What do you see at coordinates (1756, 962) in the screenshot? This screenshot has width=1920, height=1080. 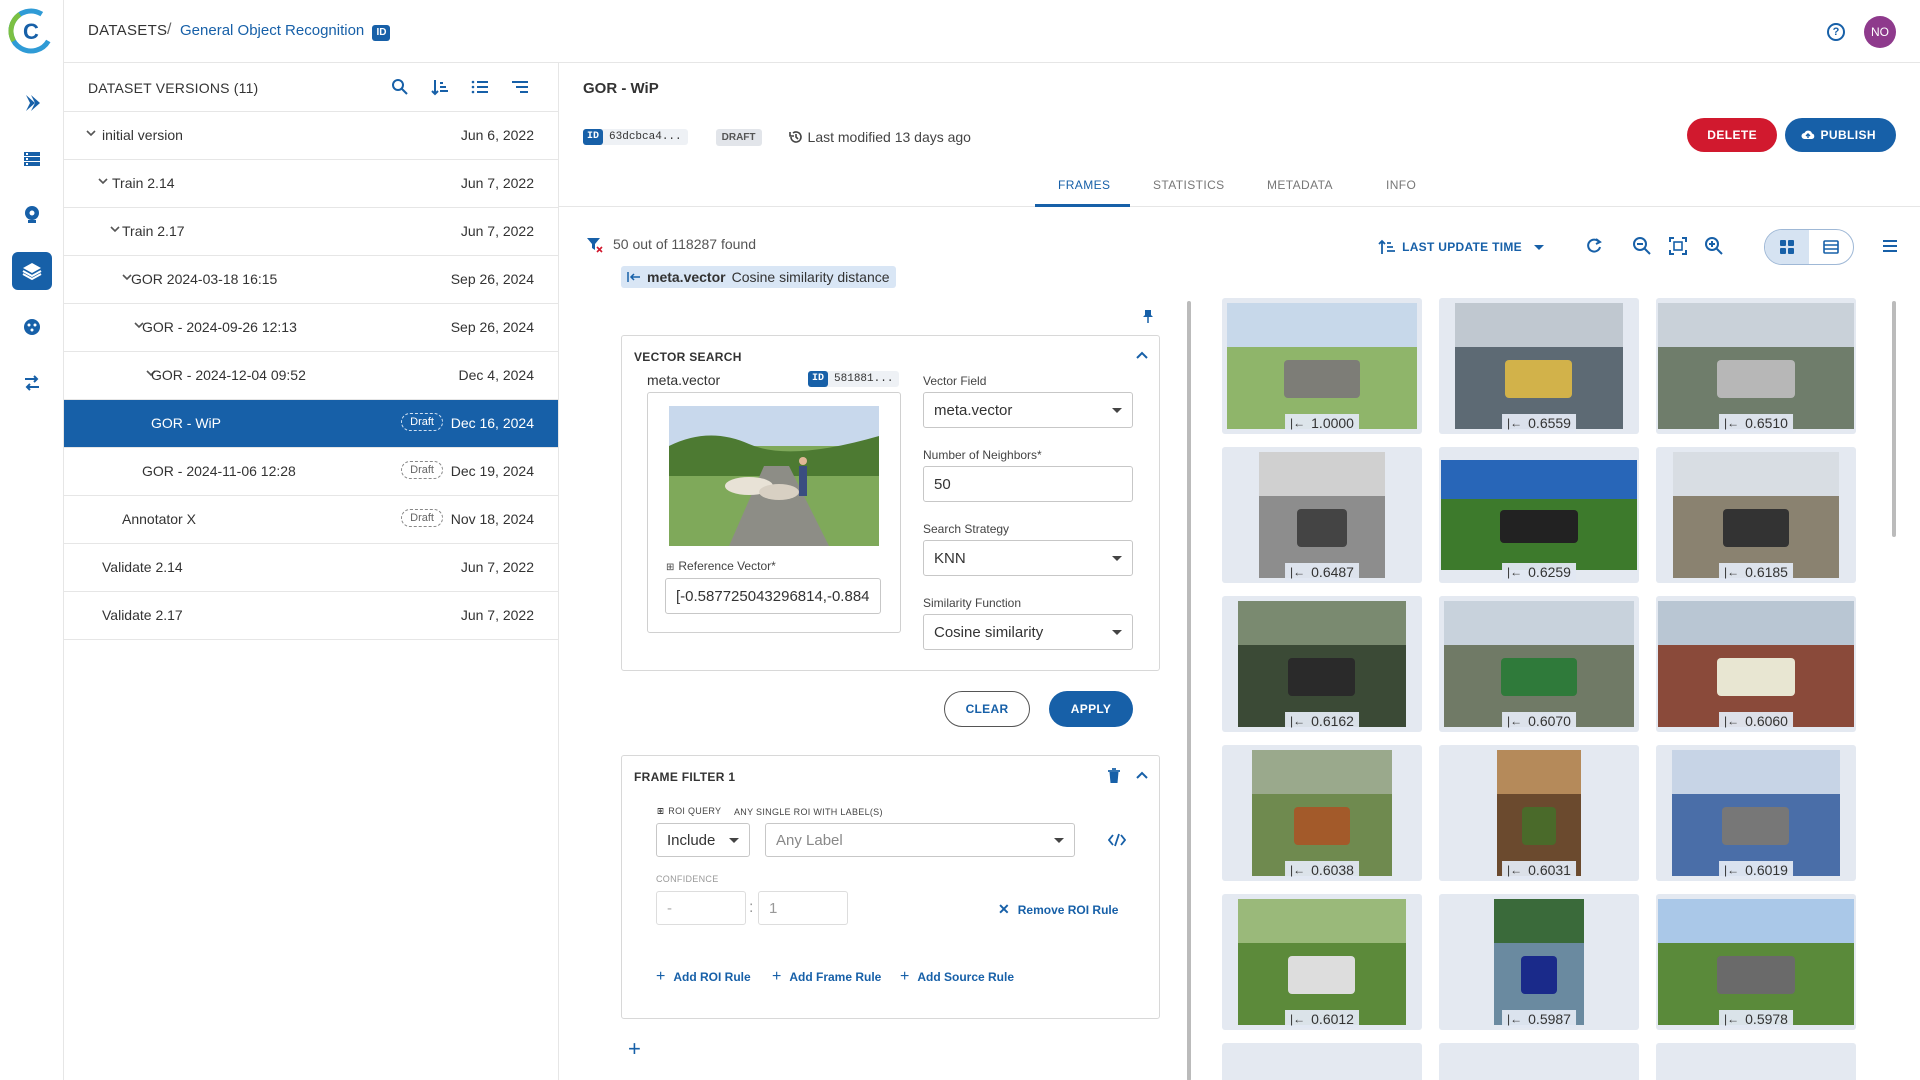 I see `frame-tile: |← 0.5978` at bounding box center [1756, 962].